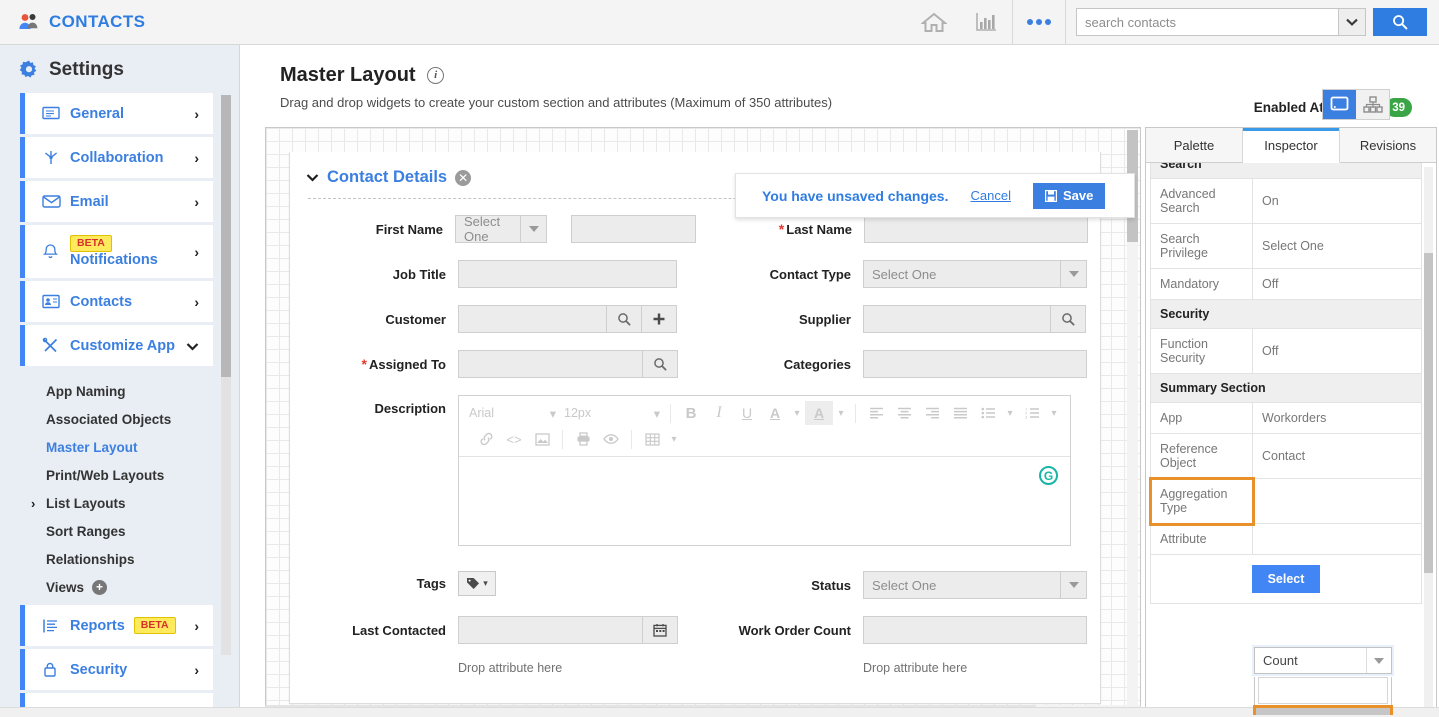  Describe the element at coordinates (485, 583) in the screenshot. I see `tag-chevron-down-icon: ▾` at that location.